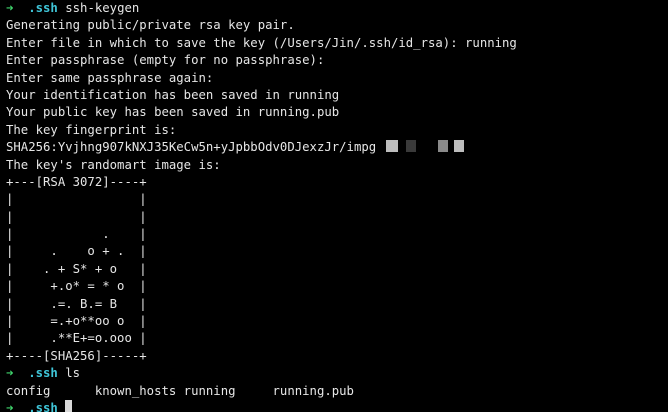  I want to click on randomart-line: +---[RSA 3072]----+, so click(76, 181).